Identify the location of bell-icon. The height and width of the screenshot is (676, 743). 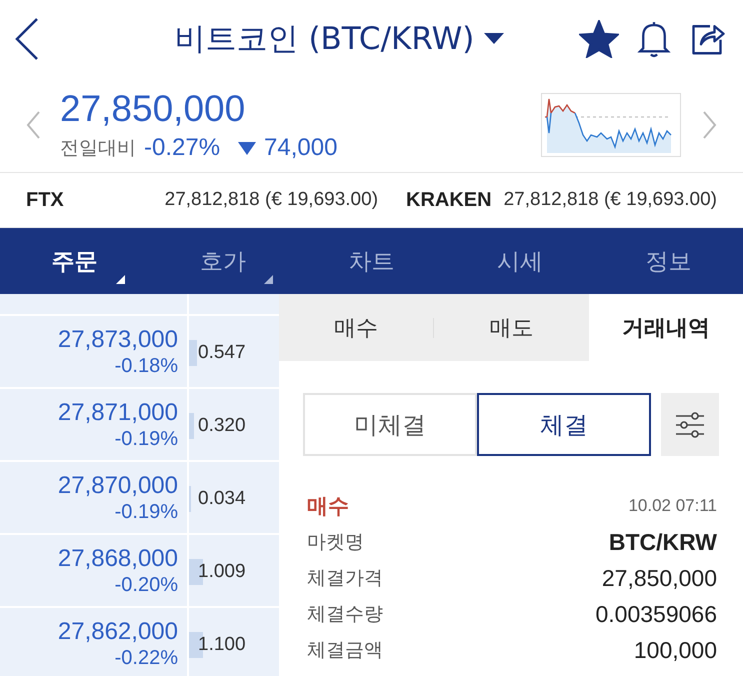
(654, 39).